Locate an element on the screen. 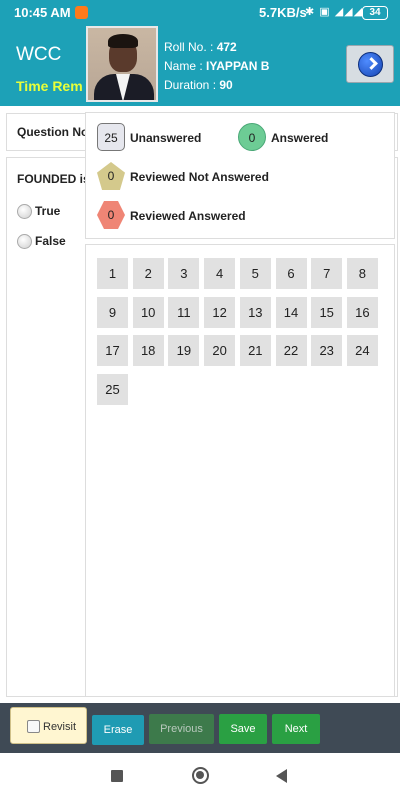 The image size is (400, 800). question-number-button: 11 is located at coordinates (184, 312).